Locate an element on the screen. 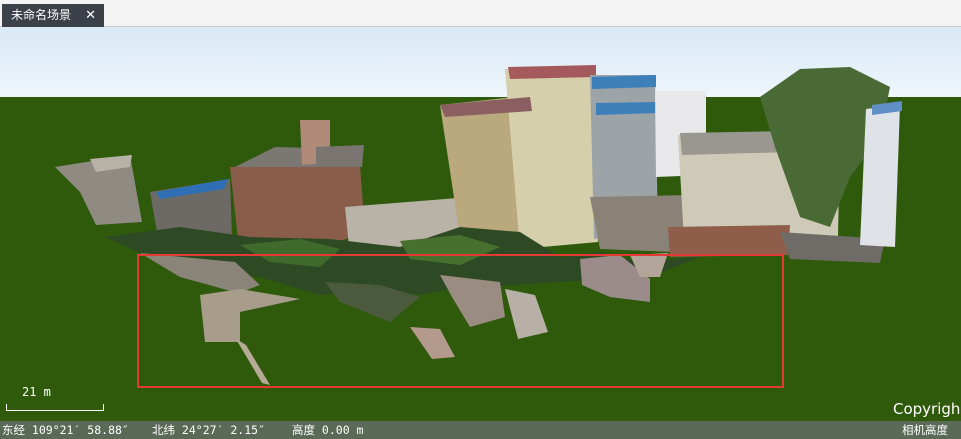  tab-scene: 未命名场景 ✕ is located at coordinates (53, 15).